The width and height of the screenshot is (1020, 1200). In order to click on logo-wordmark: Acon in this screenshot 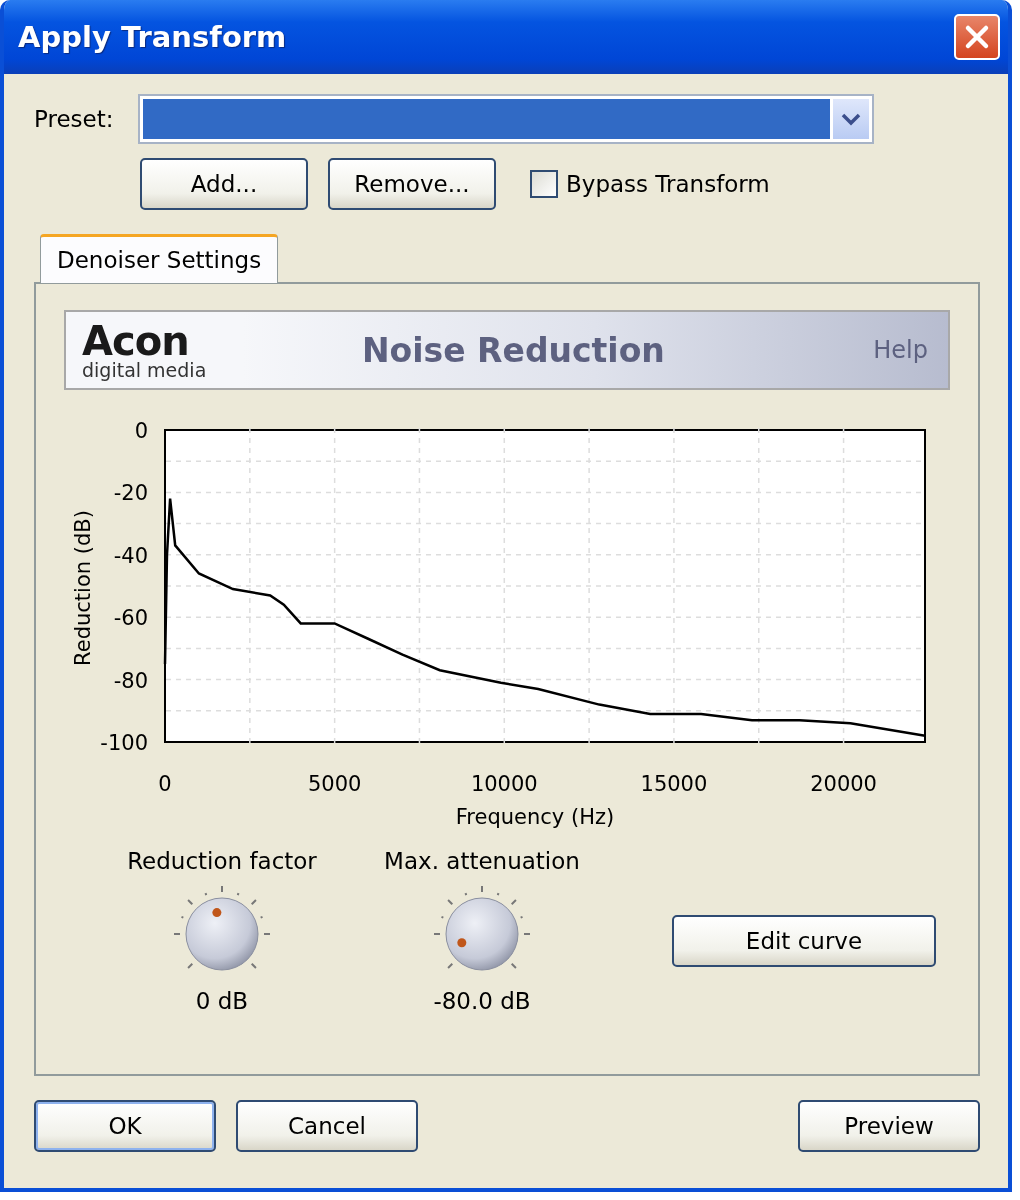, I will do `click(135, 340)`.